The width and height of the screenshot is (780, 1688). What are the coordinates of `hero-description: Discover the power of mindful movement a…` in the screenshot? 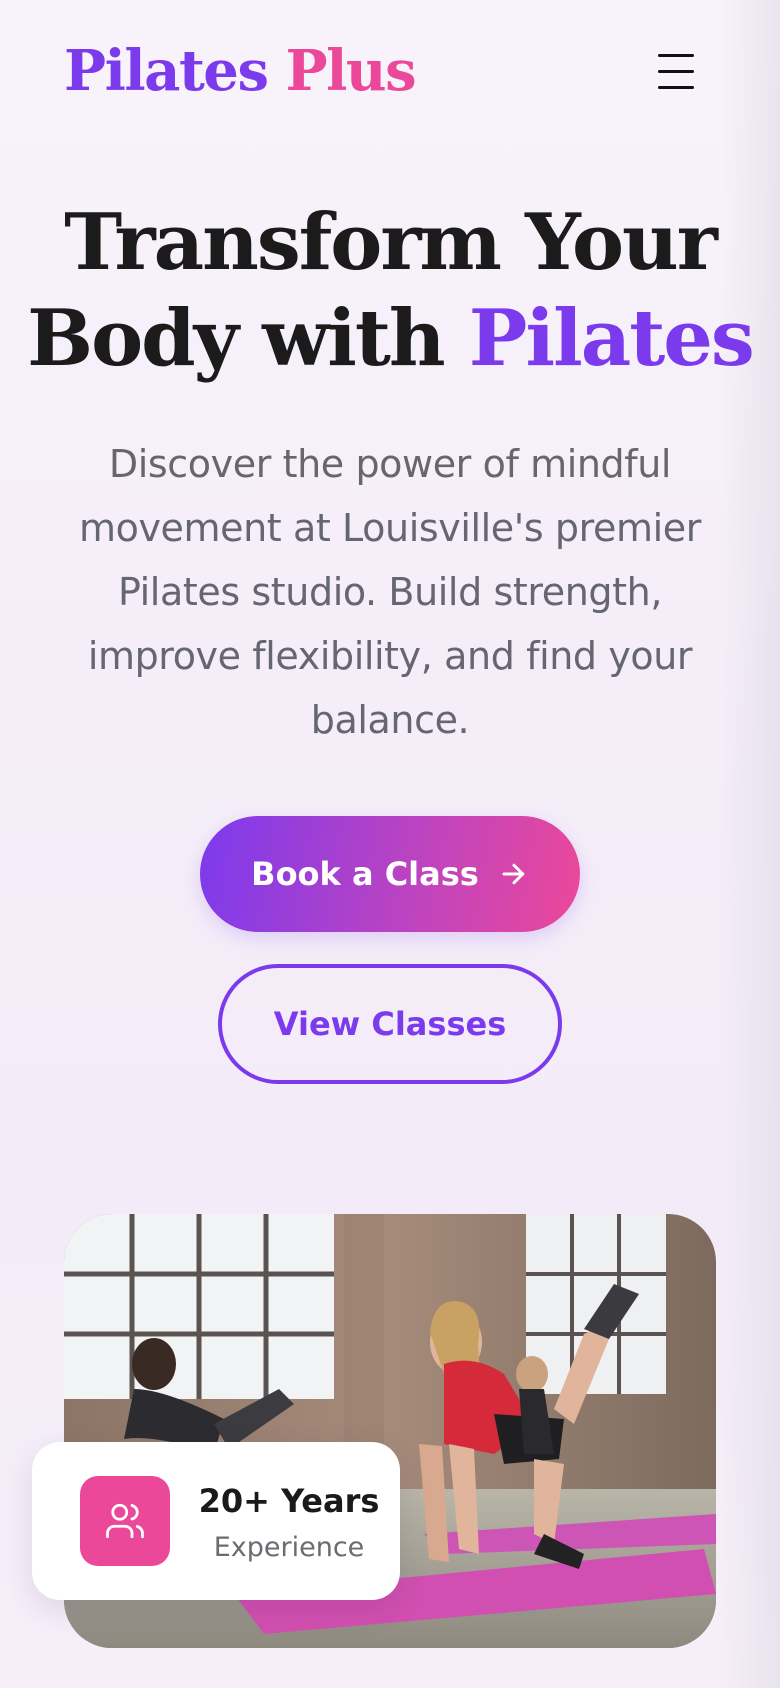 It's located at (390, 592).